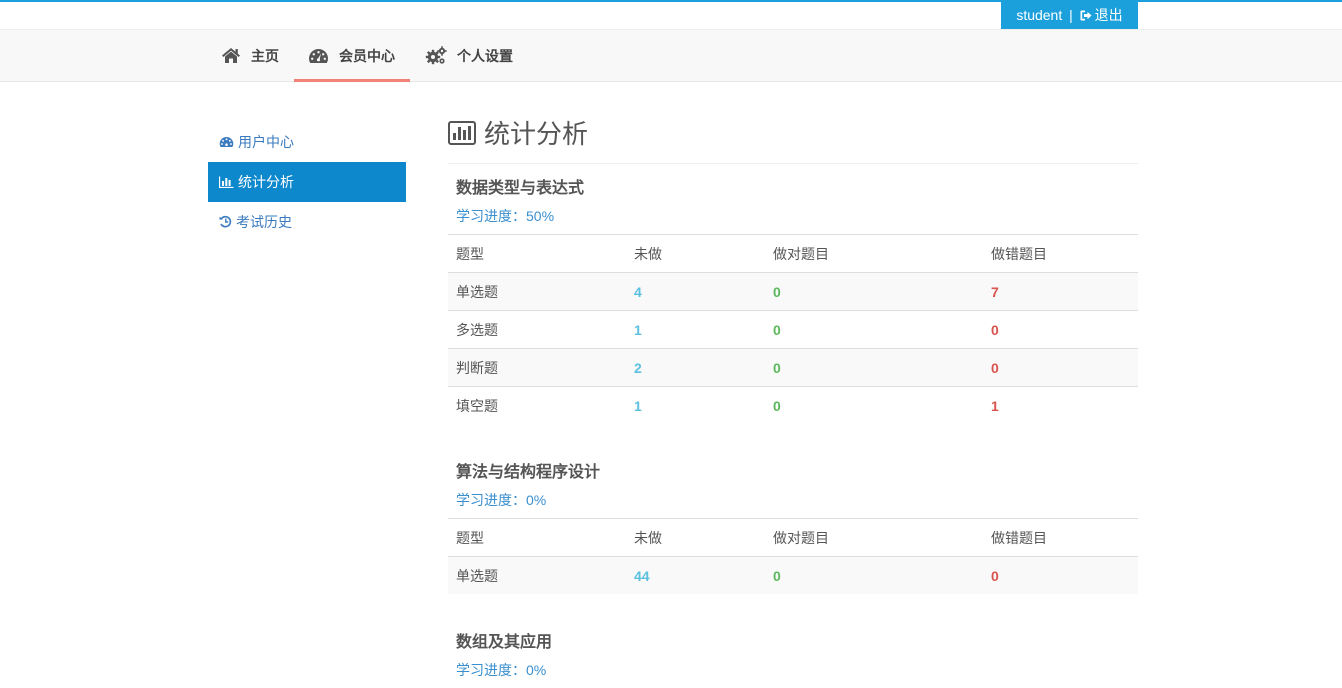  Describe the element at coordinates (695, 575) in the screenshot. I see `undone-count: 44` at that location.